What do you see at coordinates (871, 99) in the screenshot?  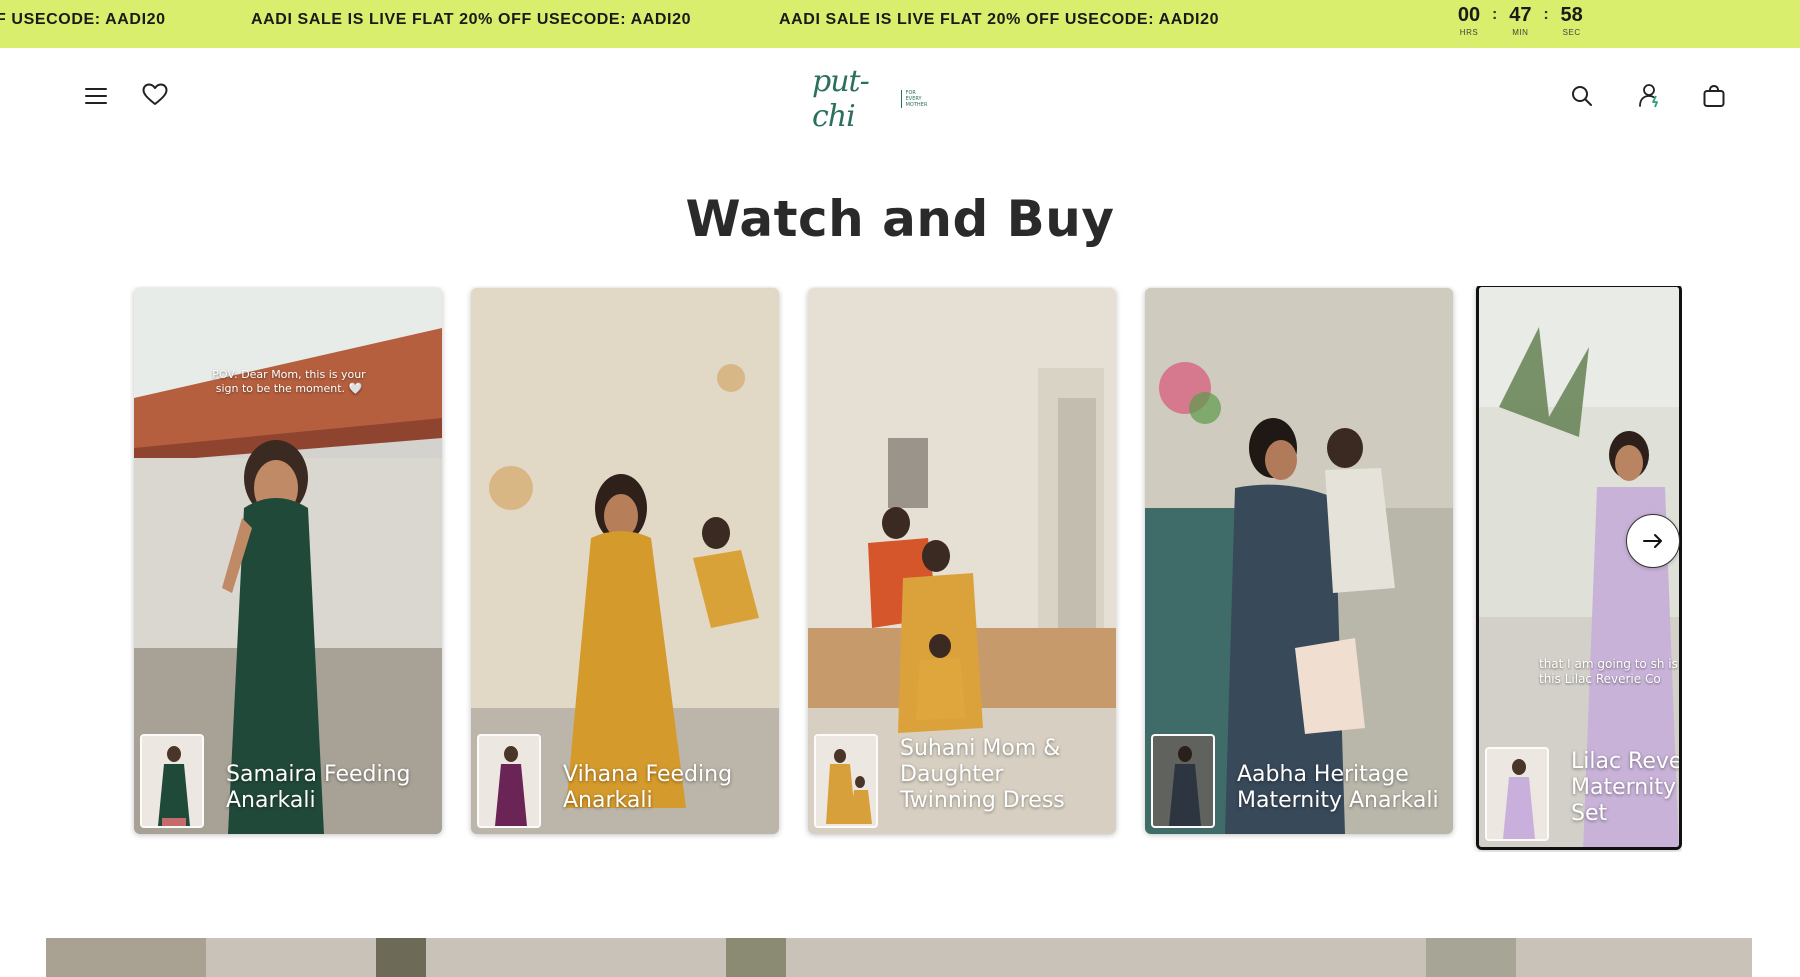 I see `site-logo: put-chi FOR EVERY MOTHER` at bounding box center [871, 99].